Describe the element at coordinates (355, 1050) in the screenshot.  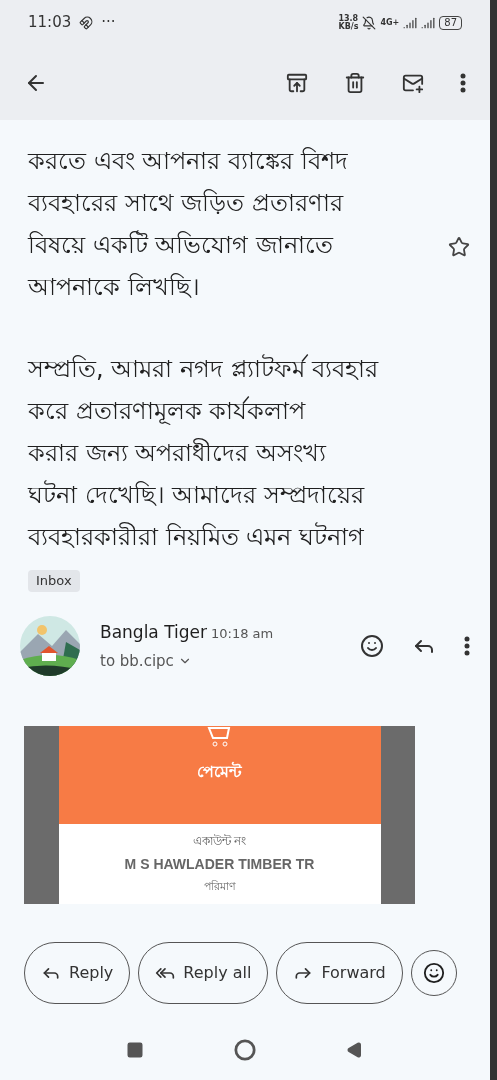
I see `back-icon` at that location.